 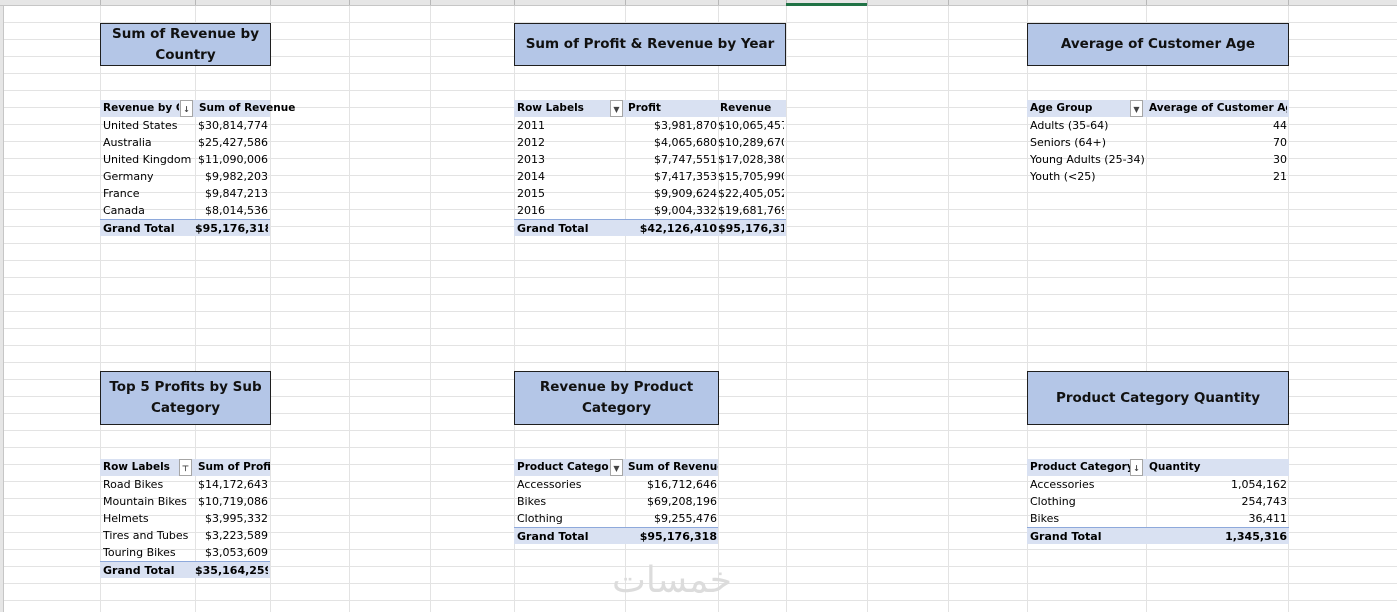 I want to click on table-row: Bikes $69,208,196, so click(x=616, y=501).